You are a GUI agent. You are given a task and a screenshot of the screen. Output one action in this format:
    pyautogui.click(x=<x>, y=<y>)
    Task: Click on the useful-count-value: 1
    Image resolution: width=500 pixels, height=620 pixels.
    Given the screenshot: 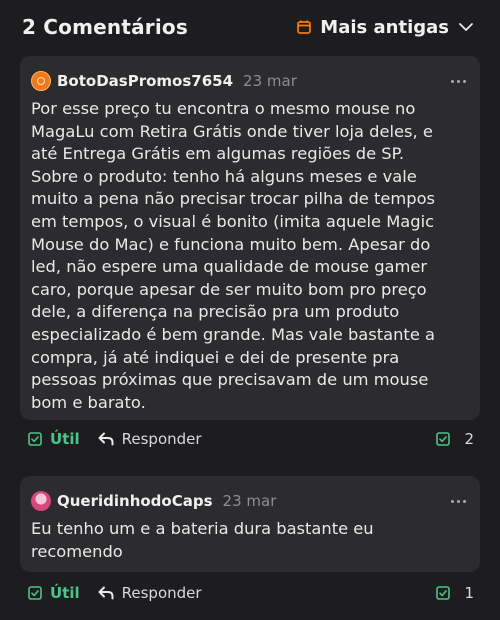 What is the action you would take?
    pyautogui.click(x=469, y=593)
    